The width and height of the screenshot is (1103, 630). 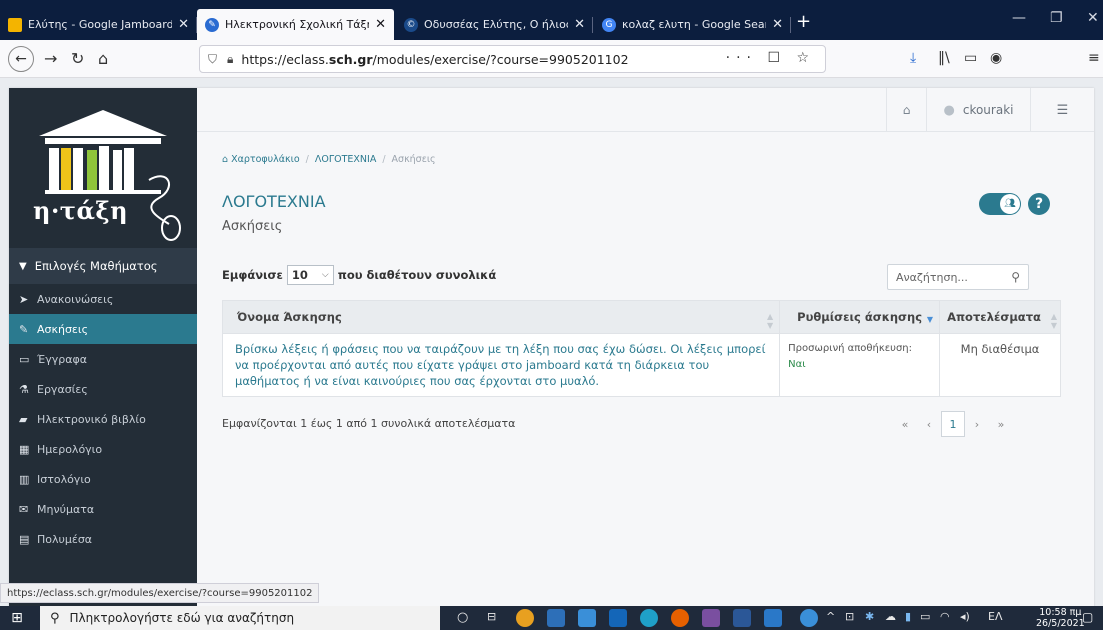 What do you see at coordinates (860, 365) in the screenshot?
I see `exercise-settings-cell: Προσωρινή αποθήκευση: Ναι` at bounding box center [860, 365].